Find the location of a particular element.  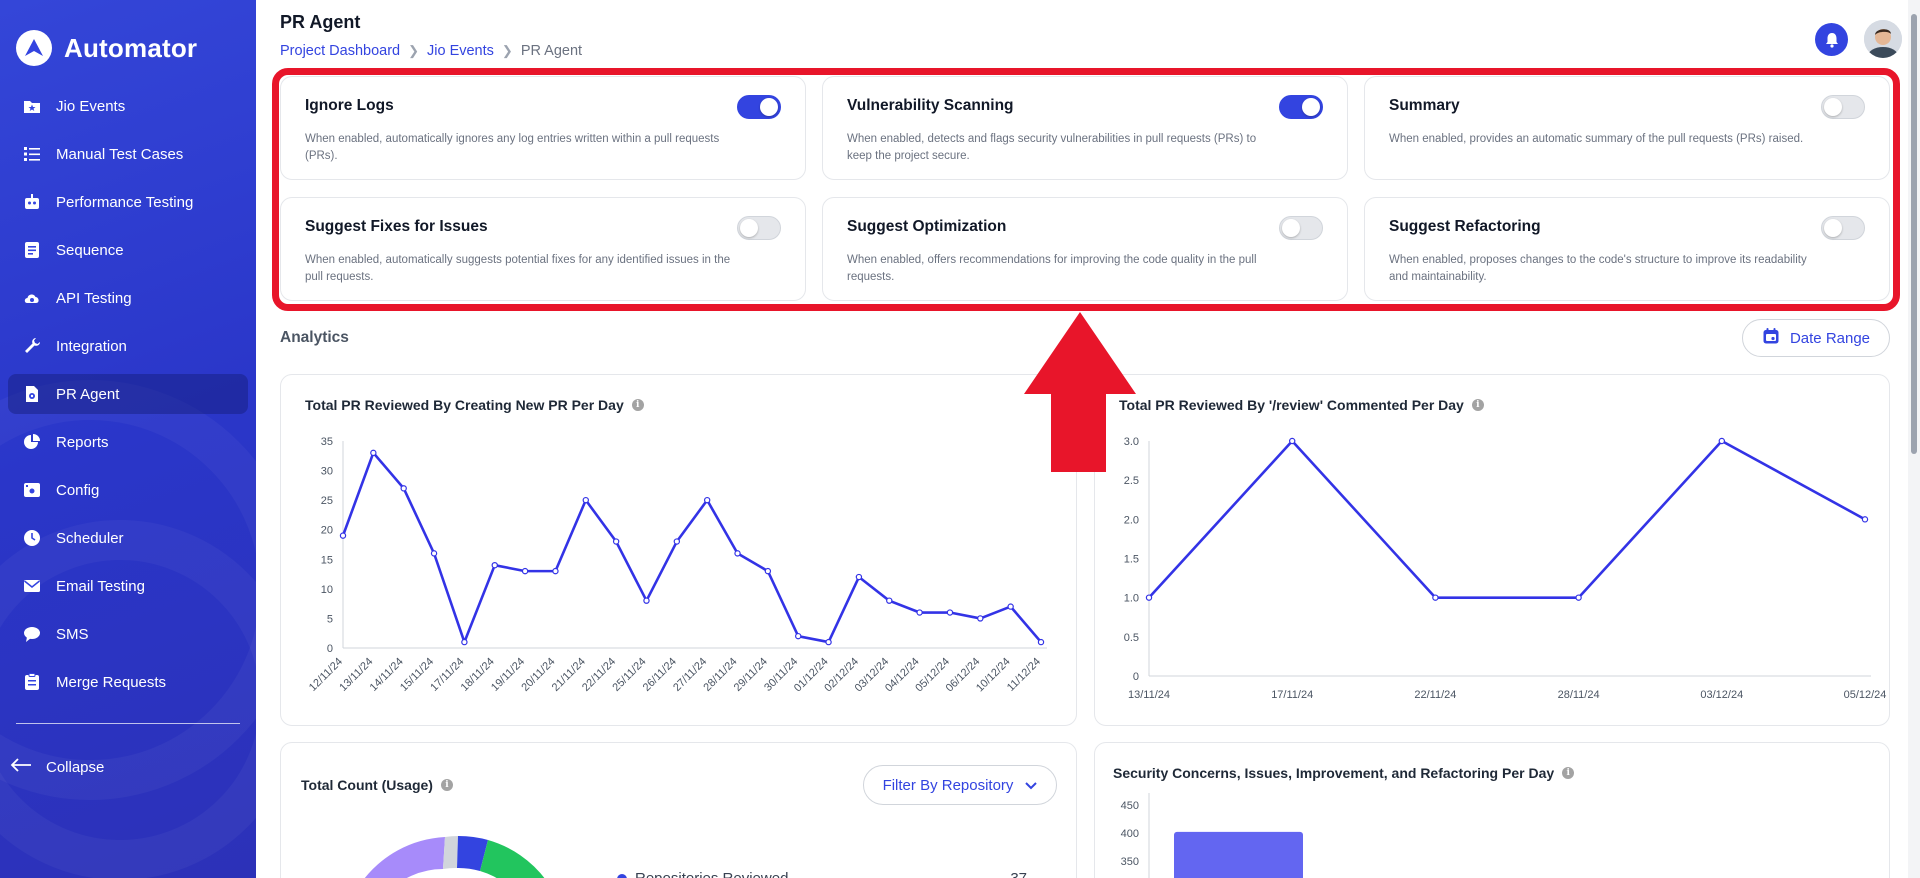

sidebar-item-manual-test-cases: Manual Test Cases is located at coordinates (128, 154).